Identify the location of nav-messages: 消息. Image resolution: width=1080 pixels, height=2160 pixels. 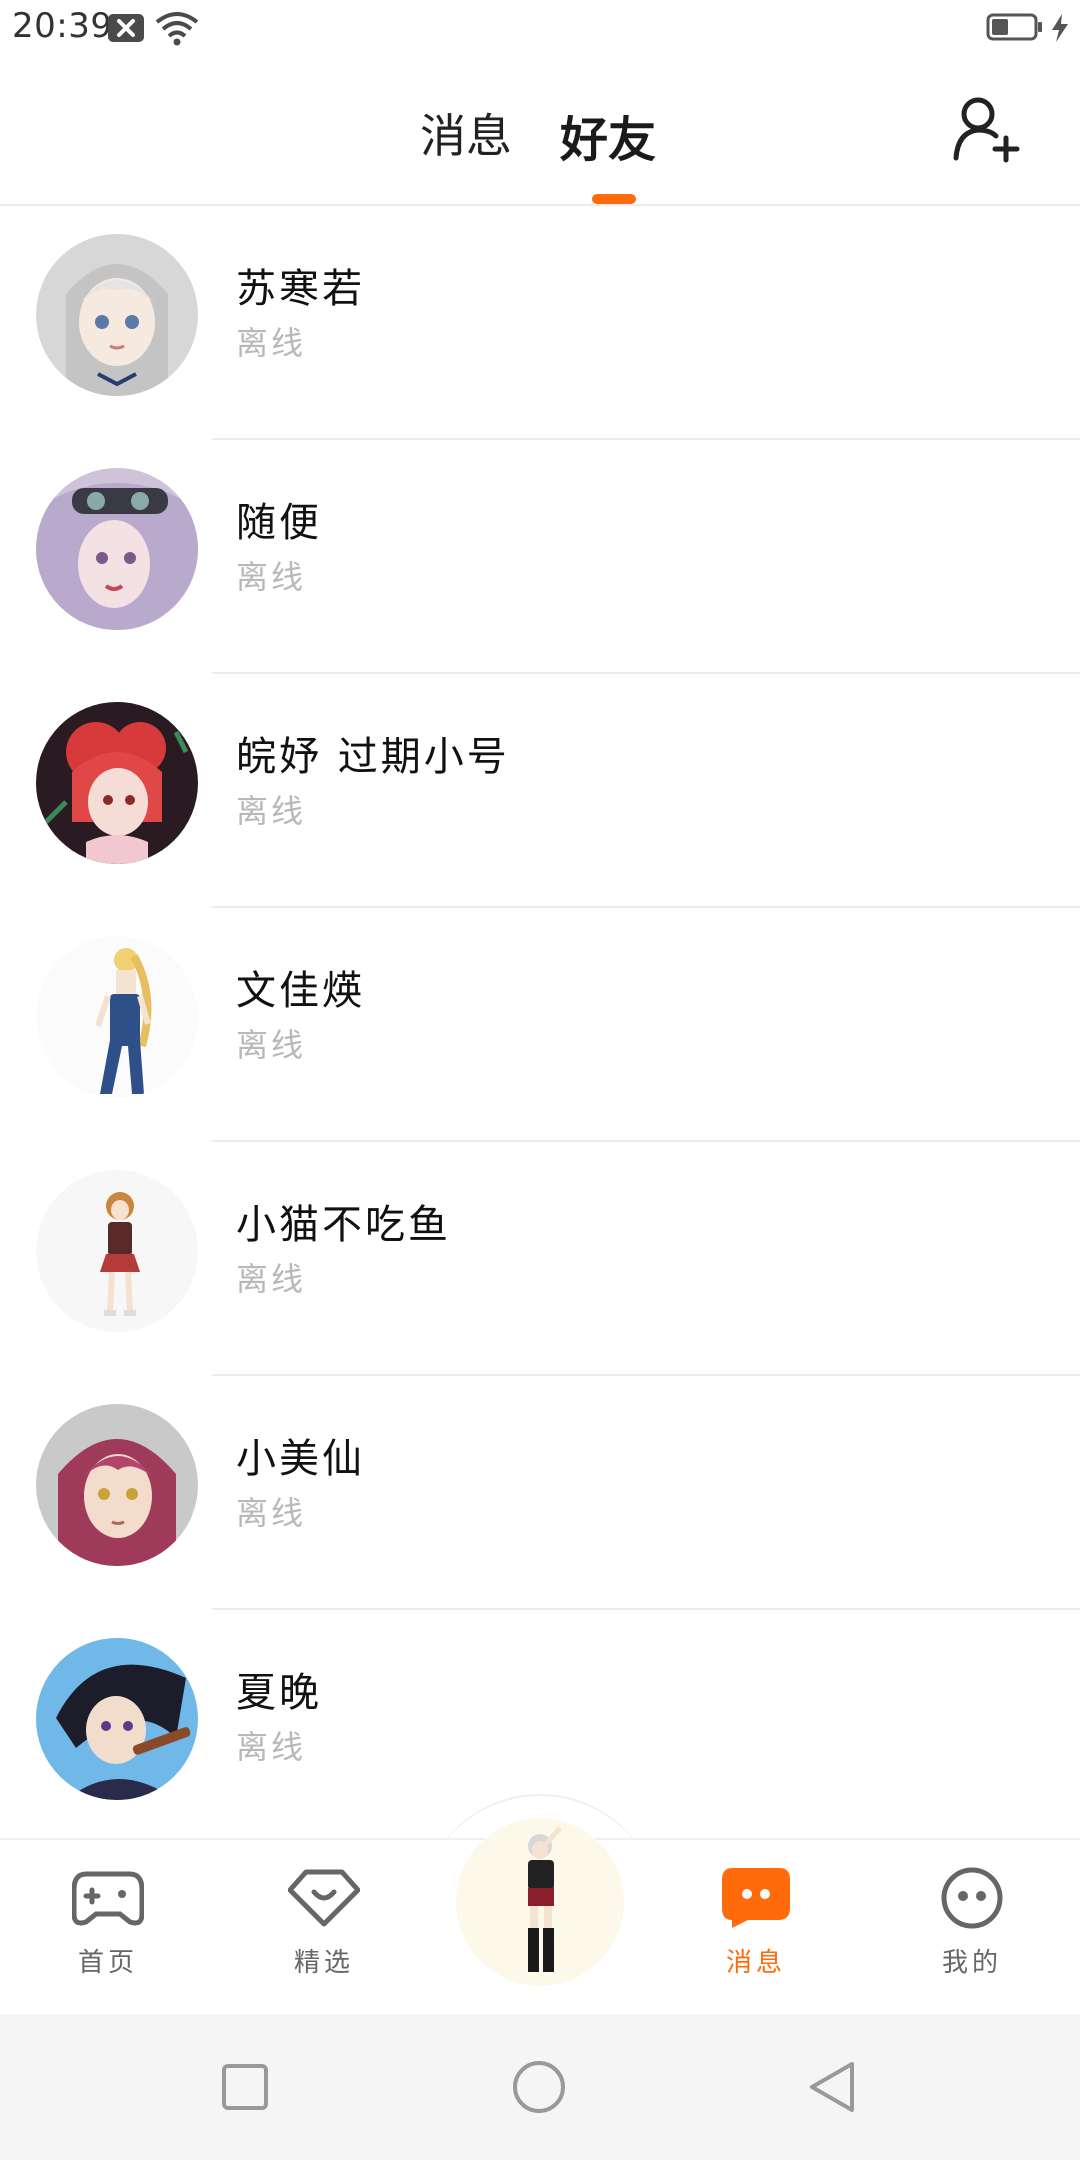
(756, 1922).